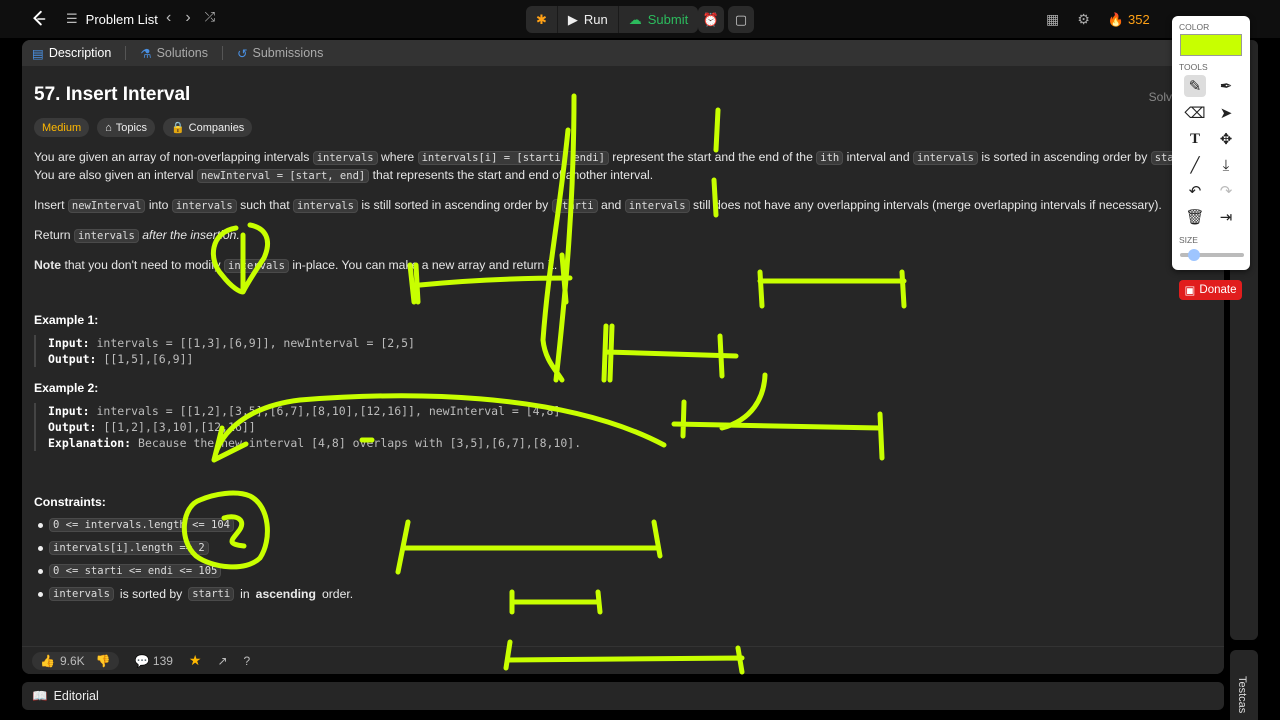  What do you see at coordinates (711, 19) in the screenshot?
I see `timer-button: ⏰` at bounding box center [711, 19].